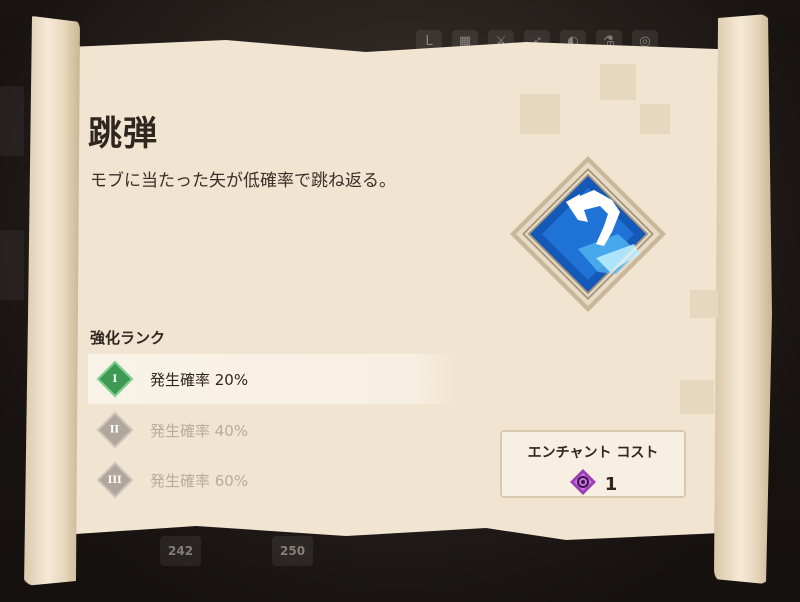  What do you see at coordinates (593, 464) in the screenshot?
I see `enchant-cost-box: エンチャント コスト 1` at bounding box center [593, 464].